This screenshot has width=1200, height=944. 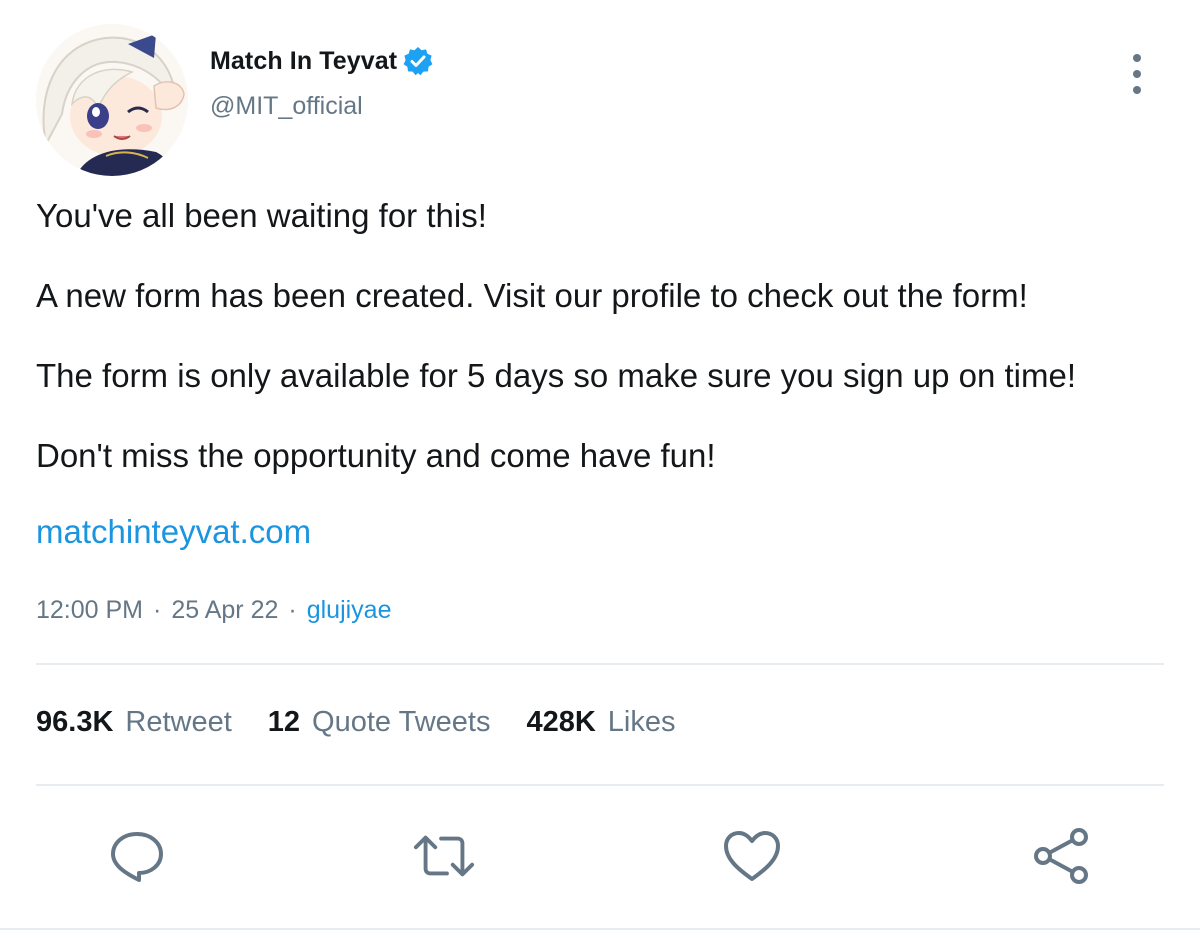 I want to click on retweets-count: 96.3K, so click(x=75, y=722).